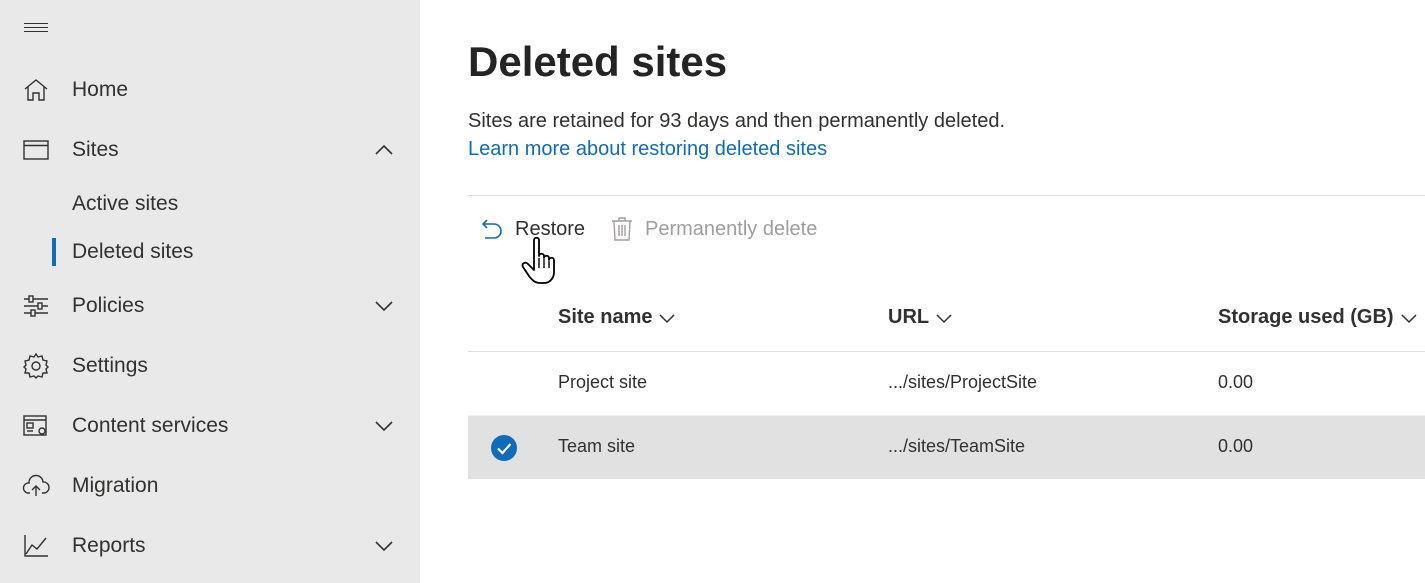 This screenshot has width=1425, height=583. Describe the element at coordinates (36, 426) in the screenshot. I see `content-services-icon` at that location.